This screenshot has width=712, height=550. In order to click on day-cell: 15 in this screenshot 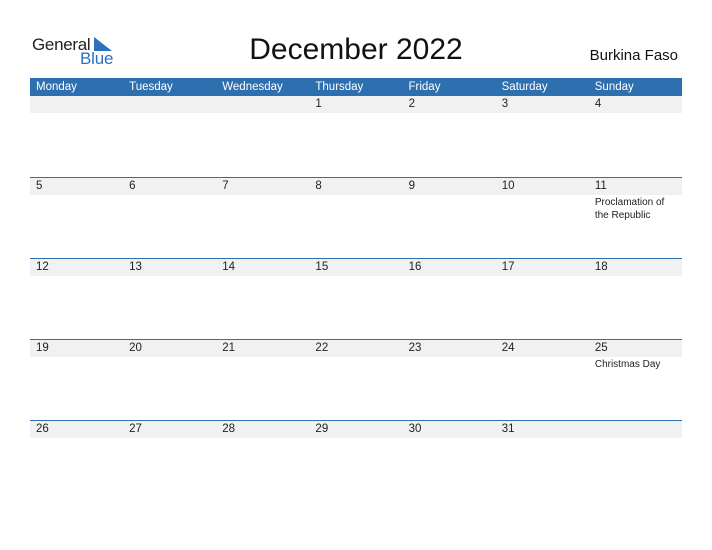, I will do `click(355, 299)`.